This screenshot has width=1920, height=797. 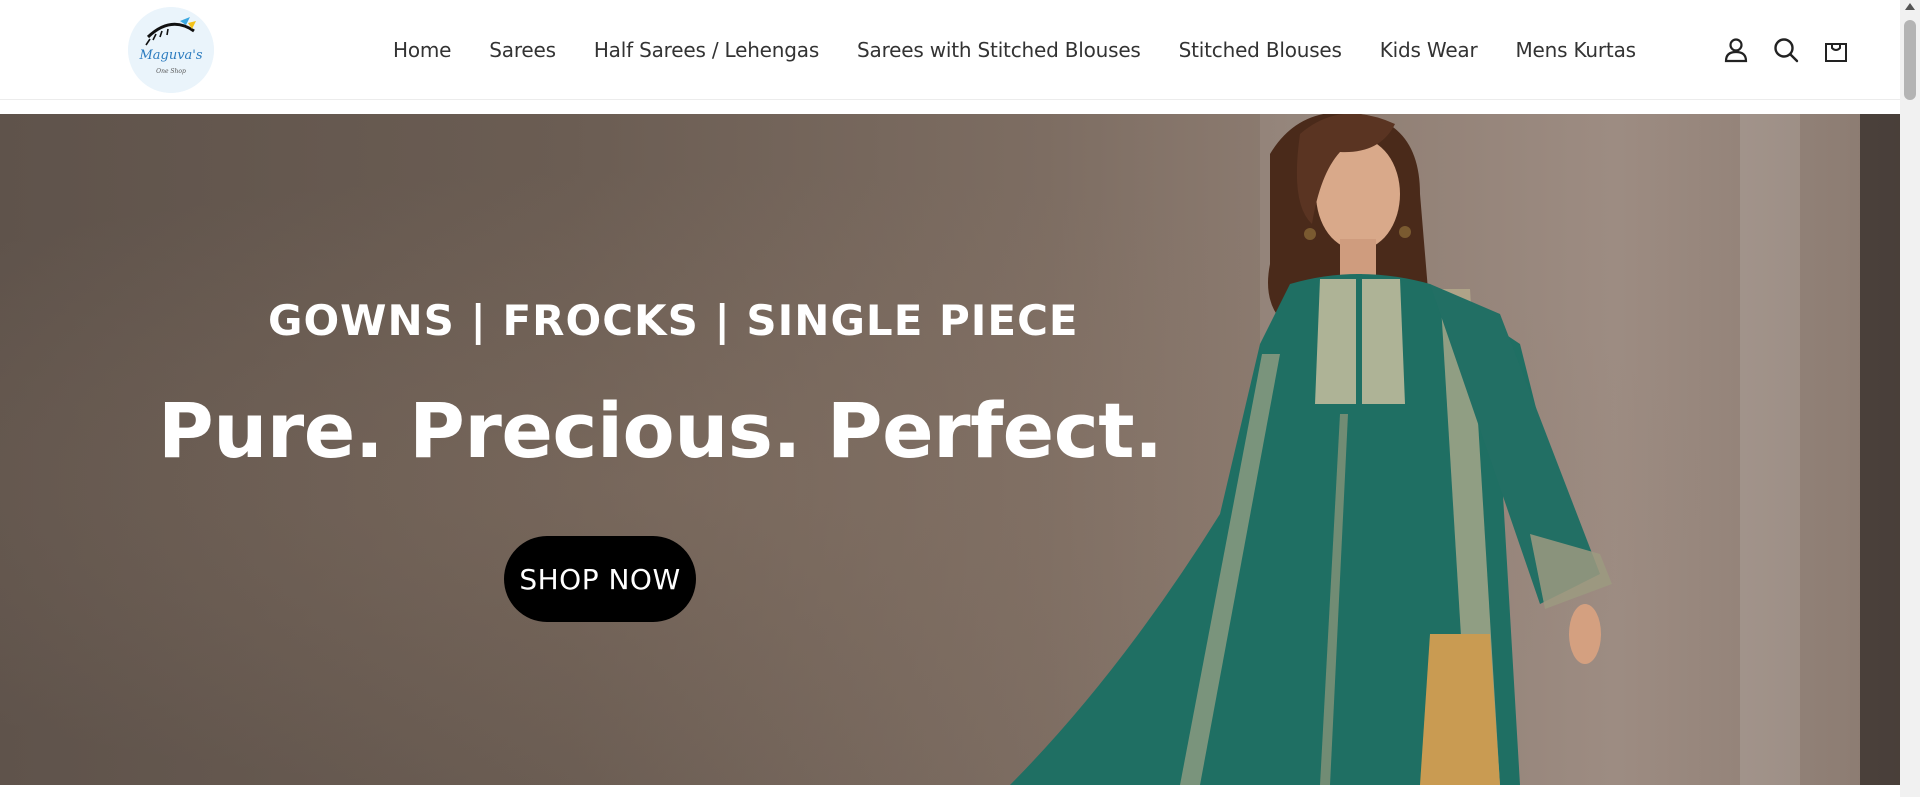 I want to click on shop-now-button: SHOP NOW, so click(x=600, y=579).